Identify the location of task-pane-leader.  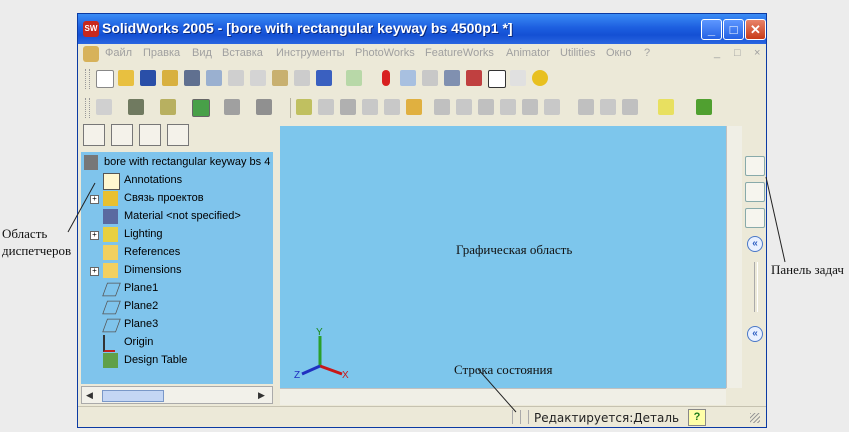
(775, 219).